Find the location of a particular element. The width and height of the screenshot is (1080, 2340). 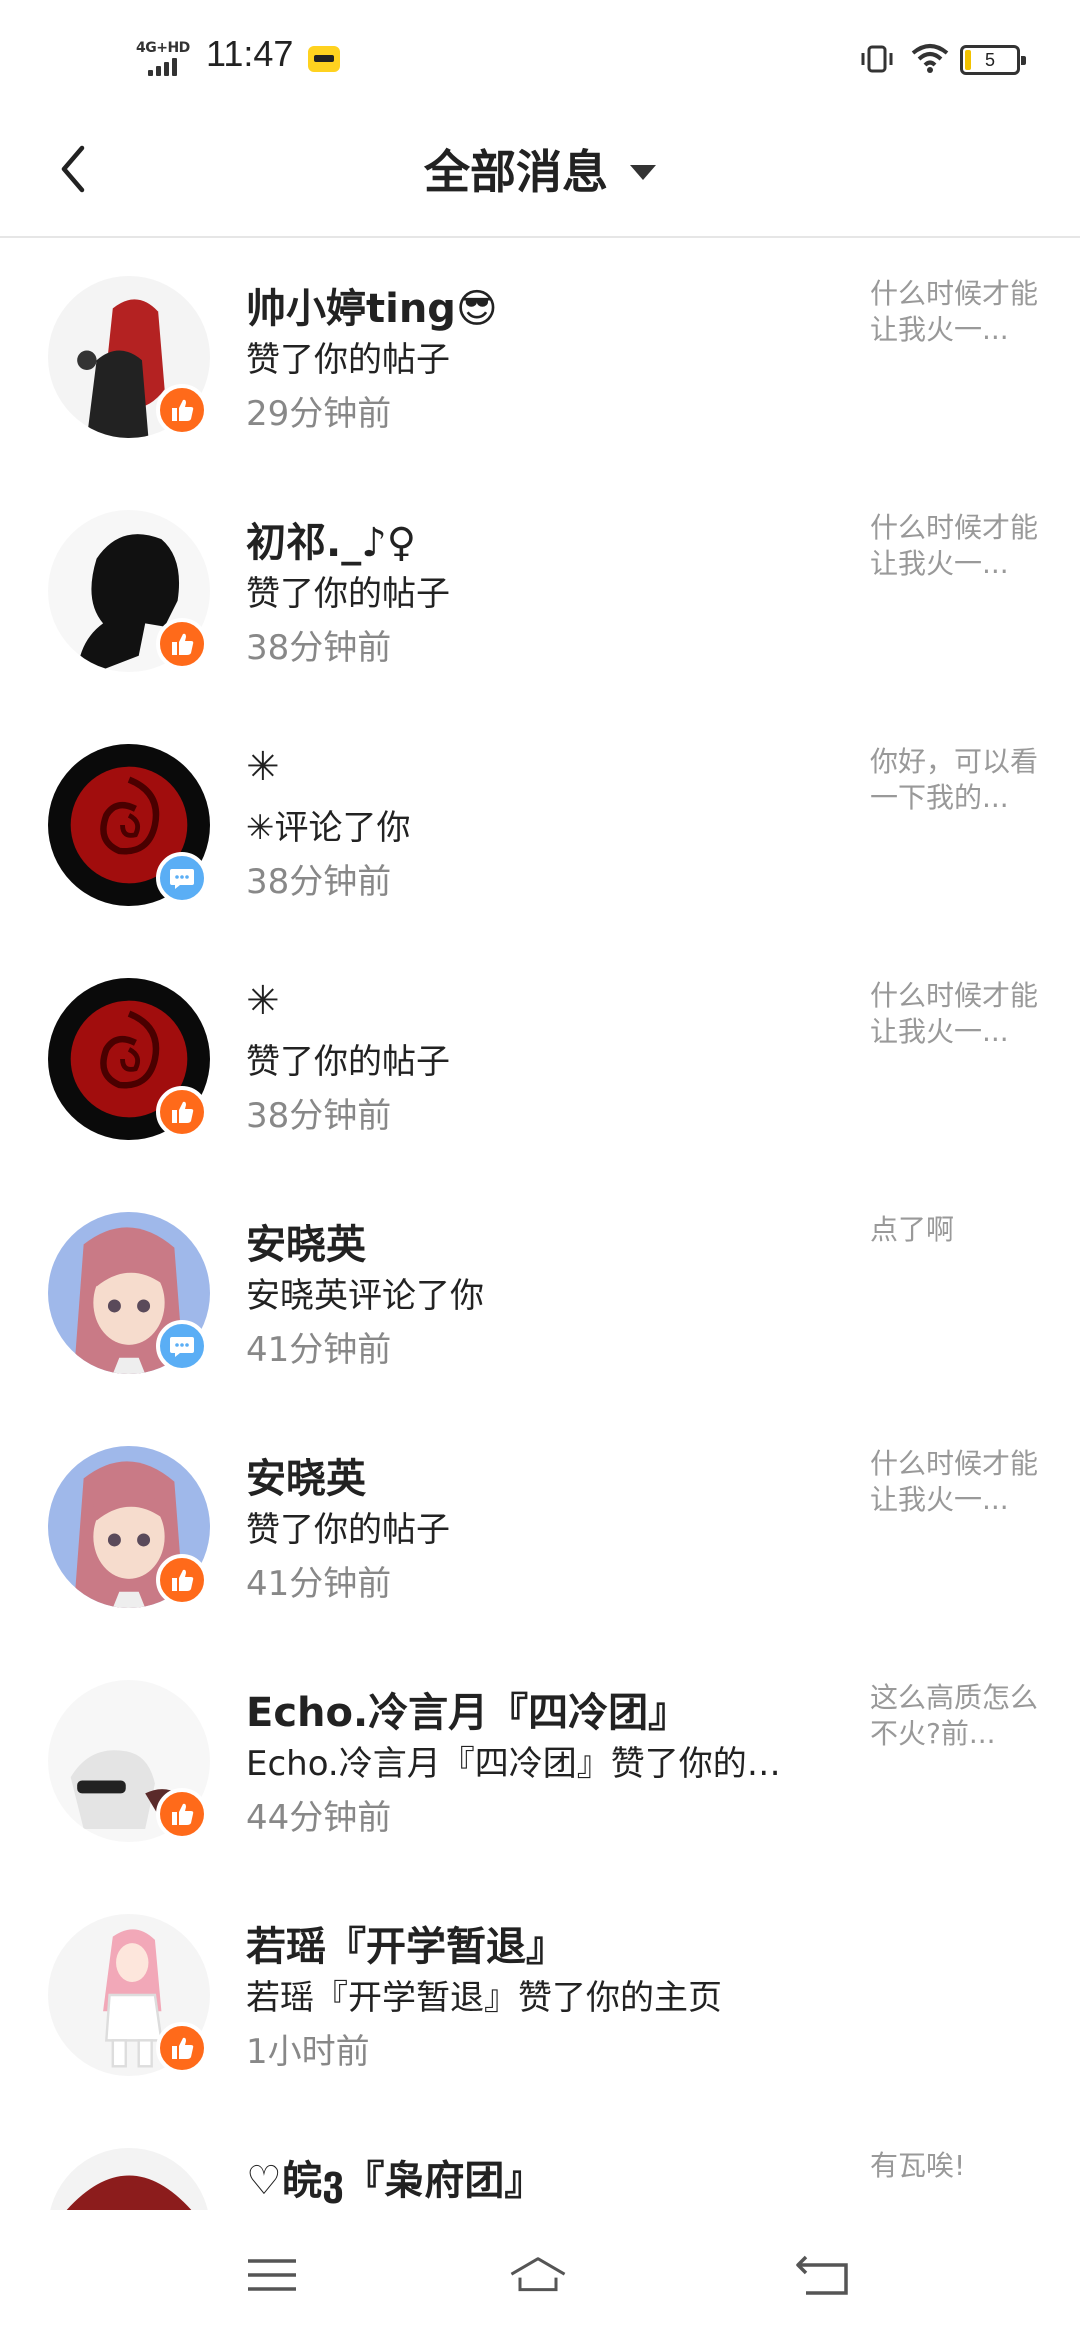

sender-name: ♡皖ვ『枭府团』 is located at coordinates (395, 2177).